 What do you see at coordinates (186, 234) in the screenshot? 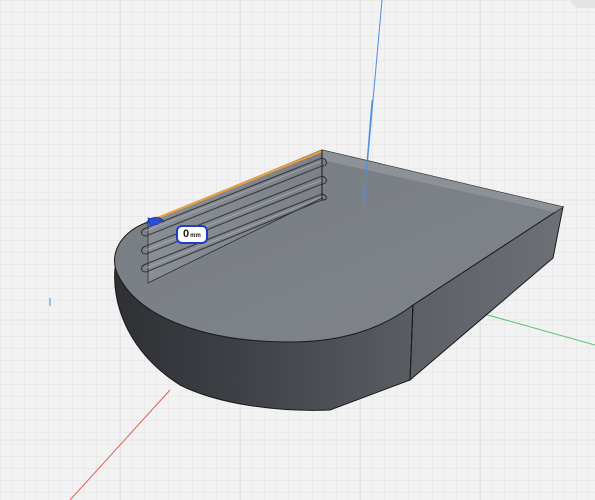
I see `dimension-value: 0` at bounding box center [186, 234].